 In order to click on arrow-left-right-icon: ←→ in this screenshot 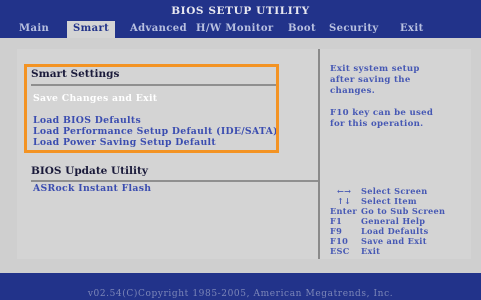, I will do `click(344, 191)`.